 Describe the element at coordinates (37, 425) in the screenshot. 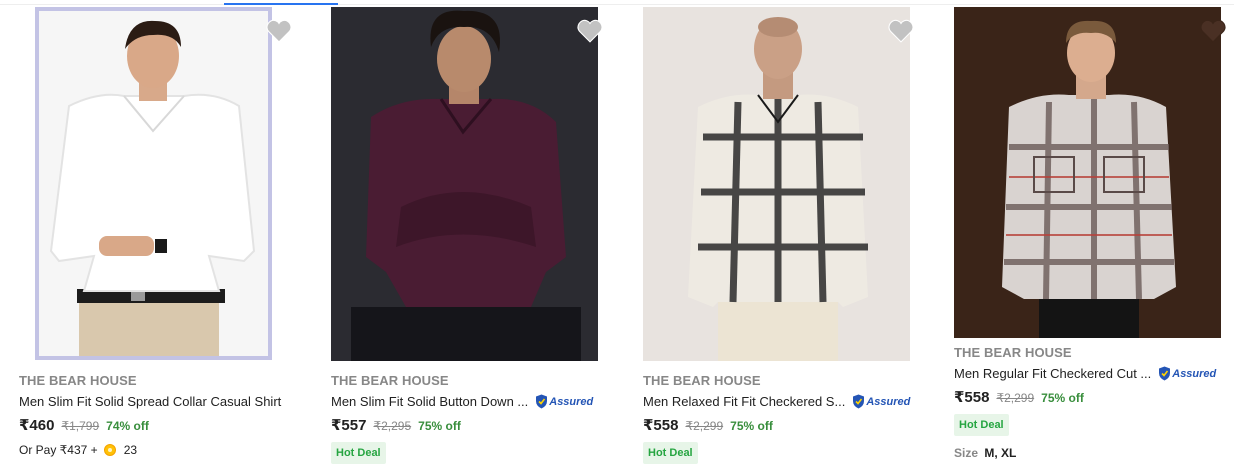

I see `selling-price: ₹460` at that location.